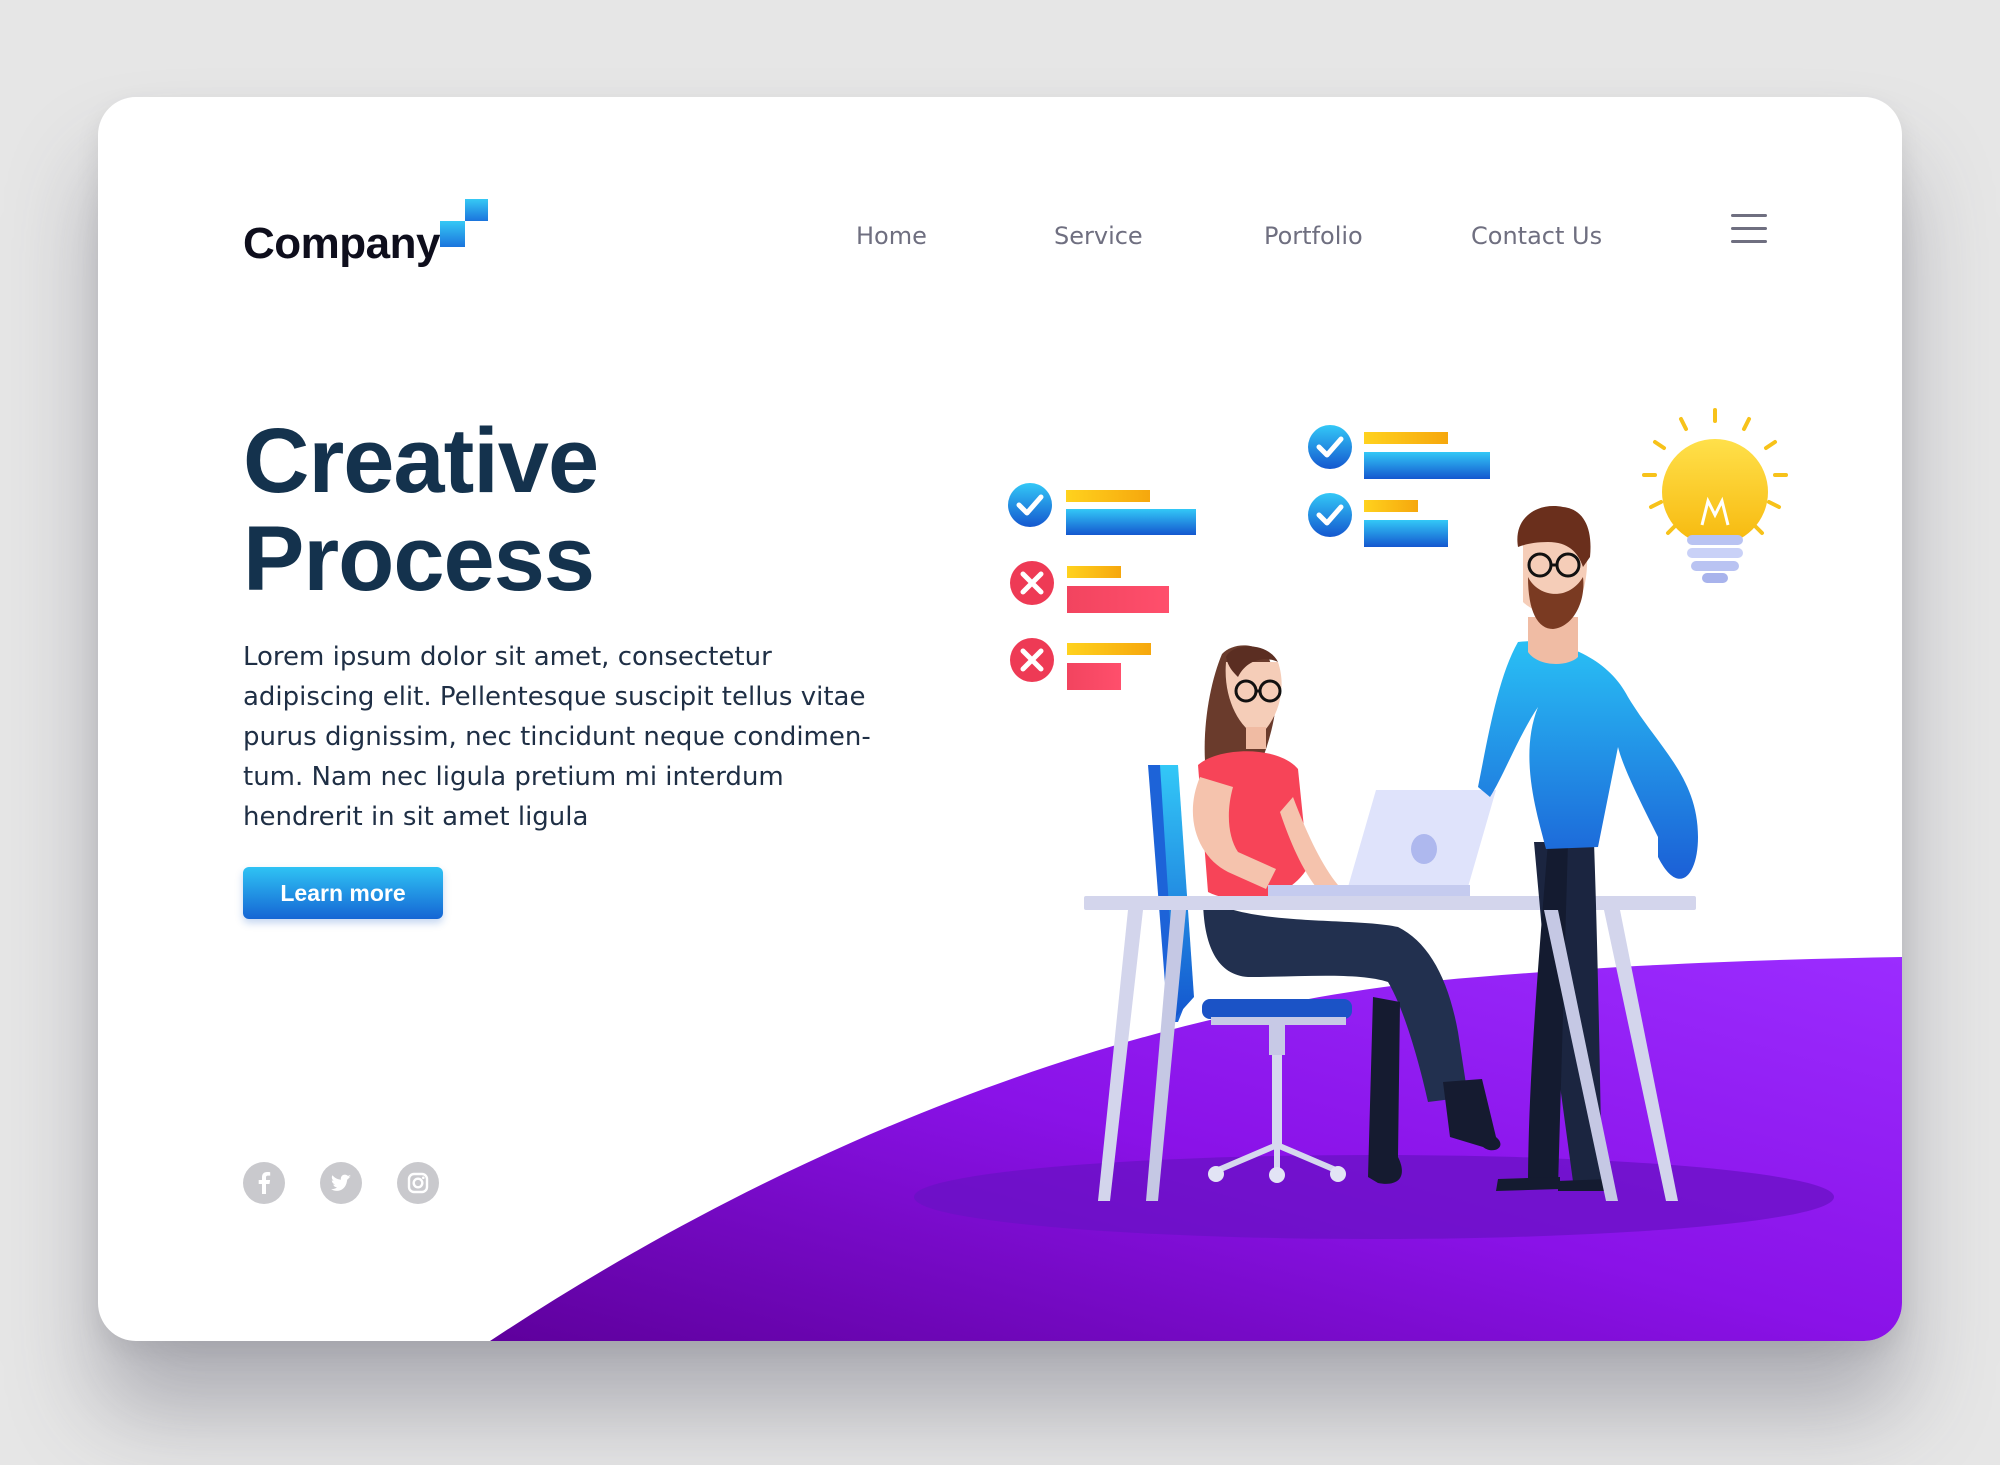 This screenshot has height=1465, width=2000. Describe the element at coordinates (343, 893) in the screenshot. I see `learn-more-button: Learn more` at that location.